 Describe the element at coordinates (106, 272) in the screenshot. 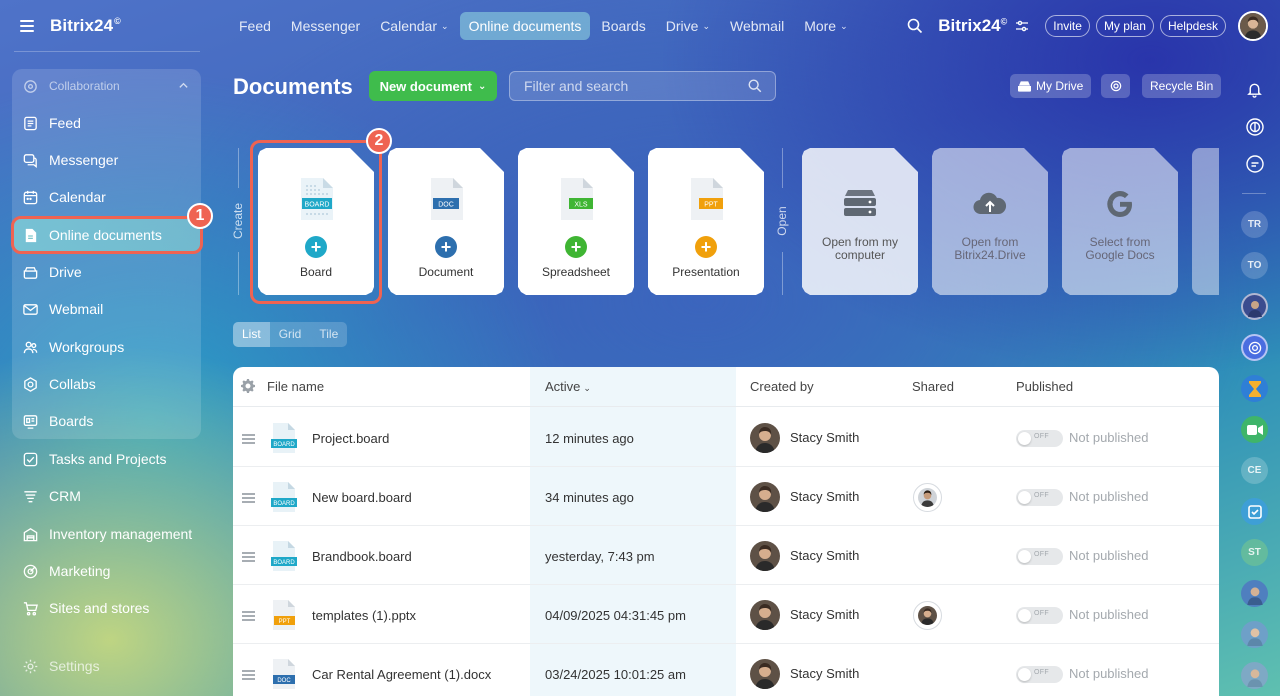

I see `sidebar-item-drive: Drive` at that location.